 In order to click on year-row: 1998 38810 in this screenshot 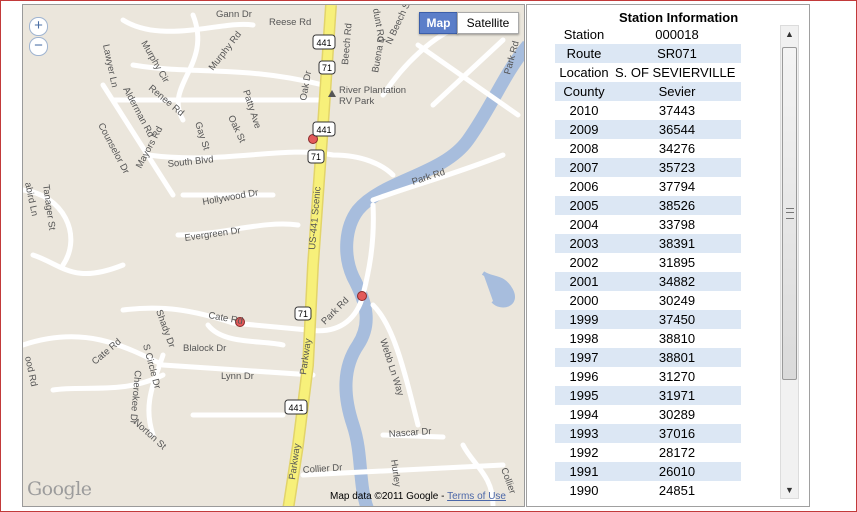, I will do `click(648, 338)`.